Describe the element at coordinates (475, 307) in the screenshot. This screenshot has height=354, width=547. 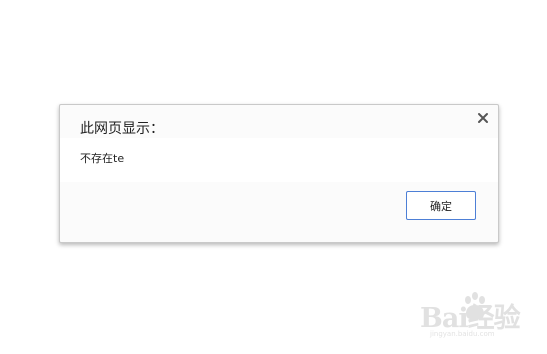
I see `baidu-paw-icon` at that location.